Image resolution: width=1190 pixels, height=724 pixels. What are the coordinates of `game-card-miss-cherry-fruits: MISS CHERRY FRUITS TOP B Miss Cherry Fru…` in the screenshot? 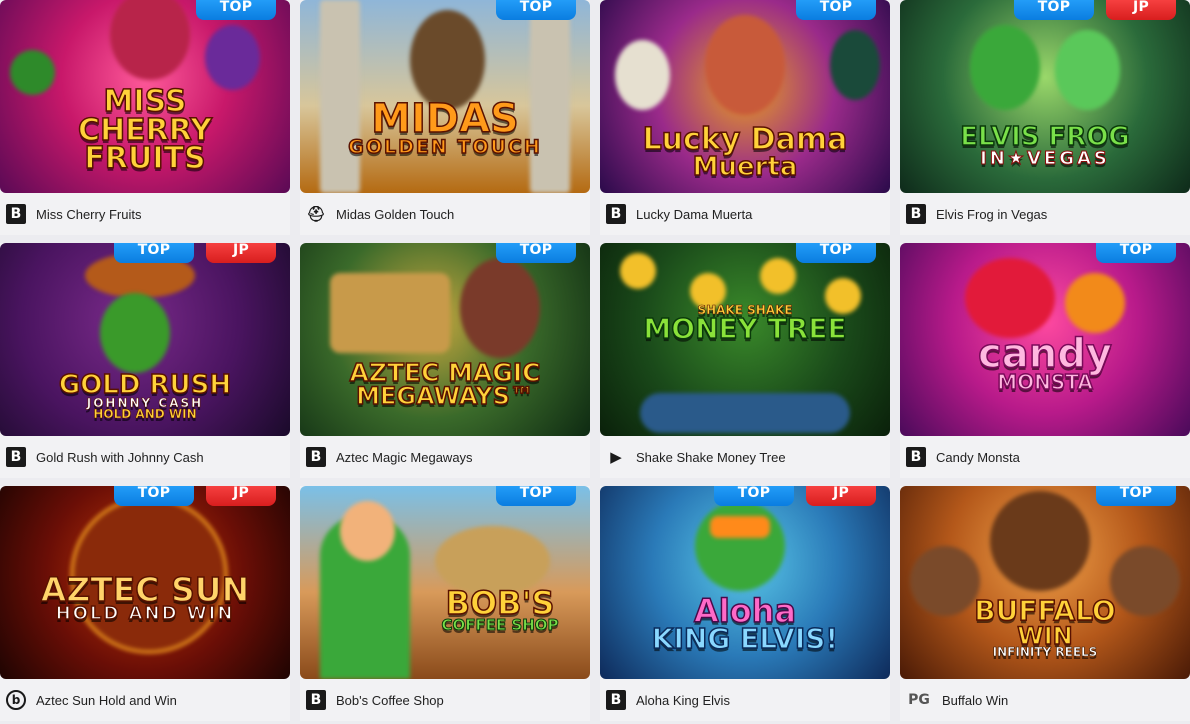 It's located at (145, 117).